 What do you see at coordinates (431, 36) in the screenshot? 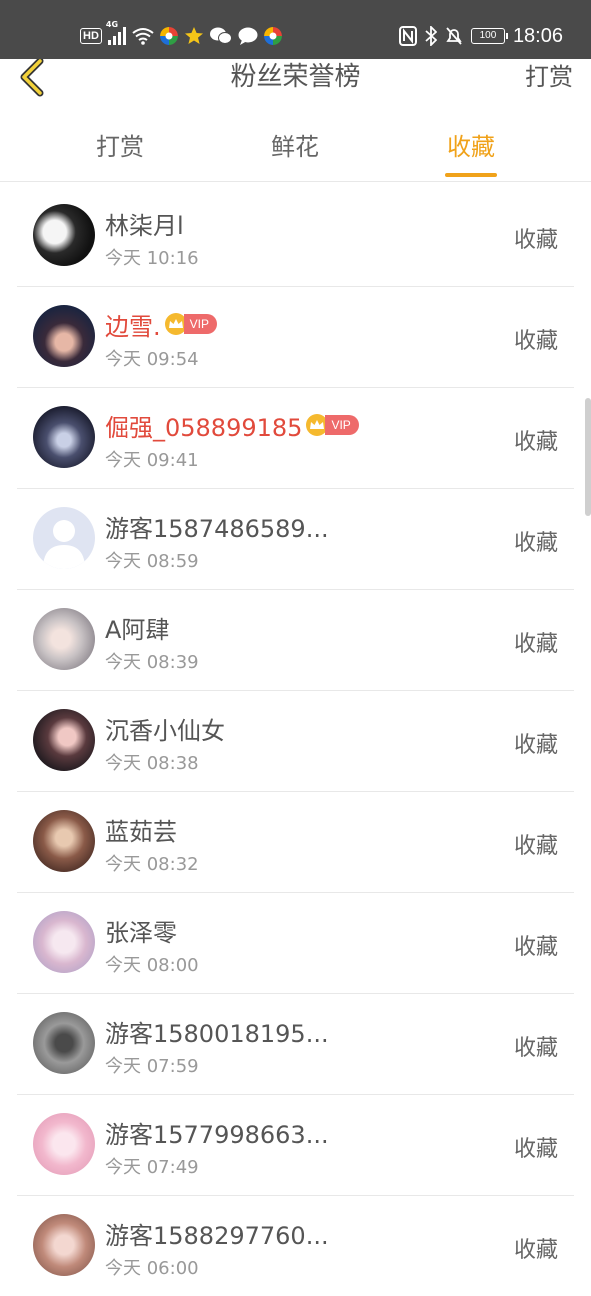
I see `bluetooth-icon` at bounding box center [431, 36].